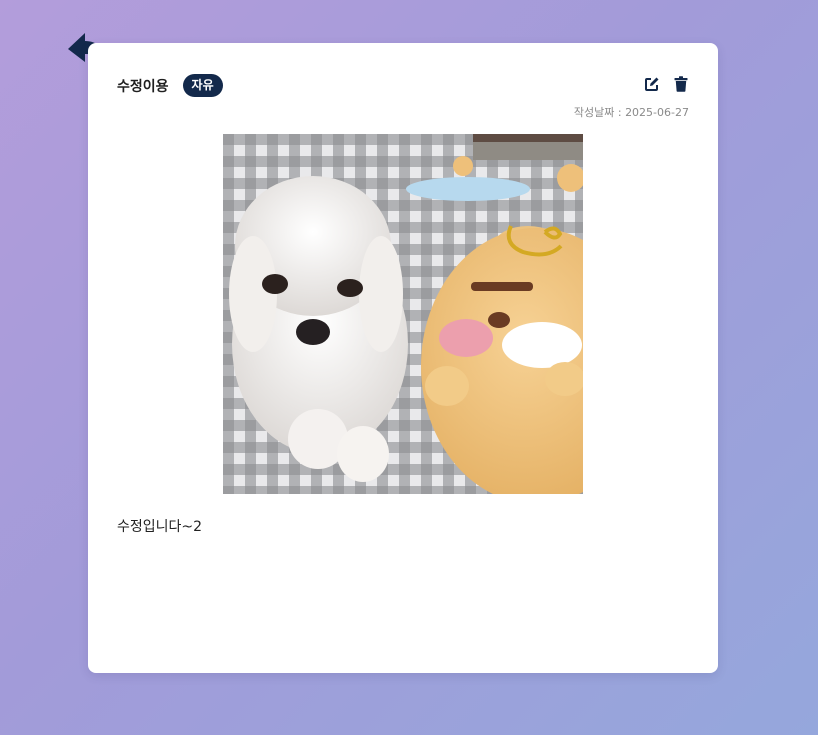 The width and height of the screenshot is (818, 735). I want to click on delete-button, so click(681, 84).